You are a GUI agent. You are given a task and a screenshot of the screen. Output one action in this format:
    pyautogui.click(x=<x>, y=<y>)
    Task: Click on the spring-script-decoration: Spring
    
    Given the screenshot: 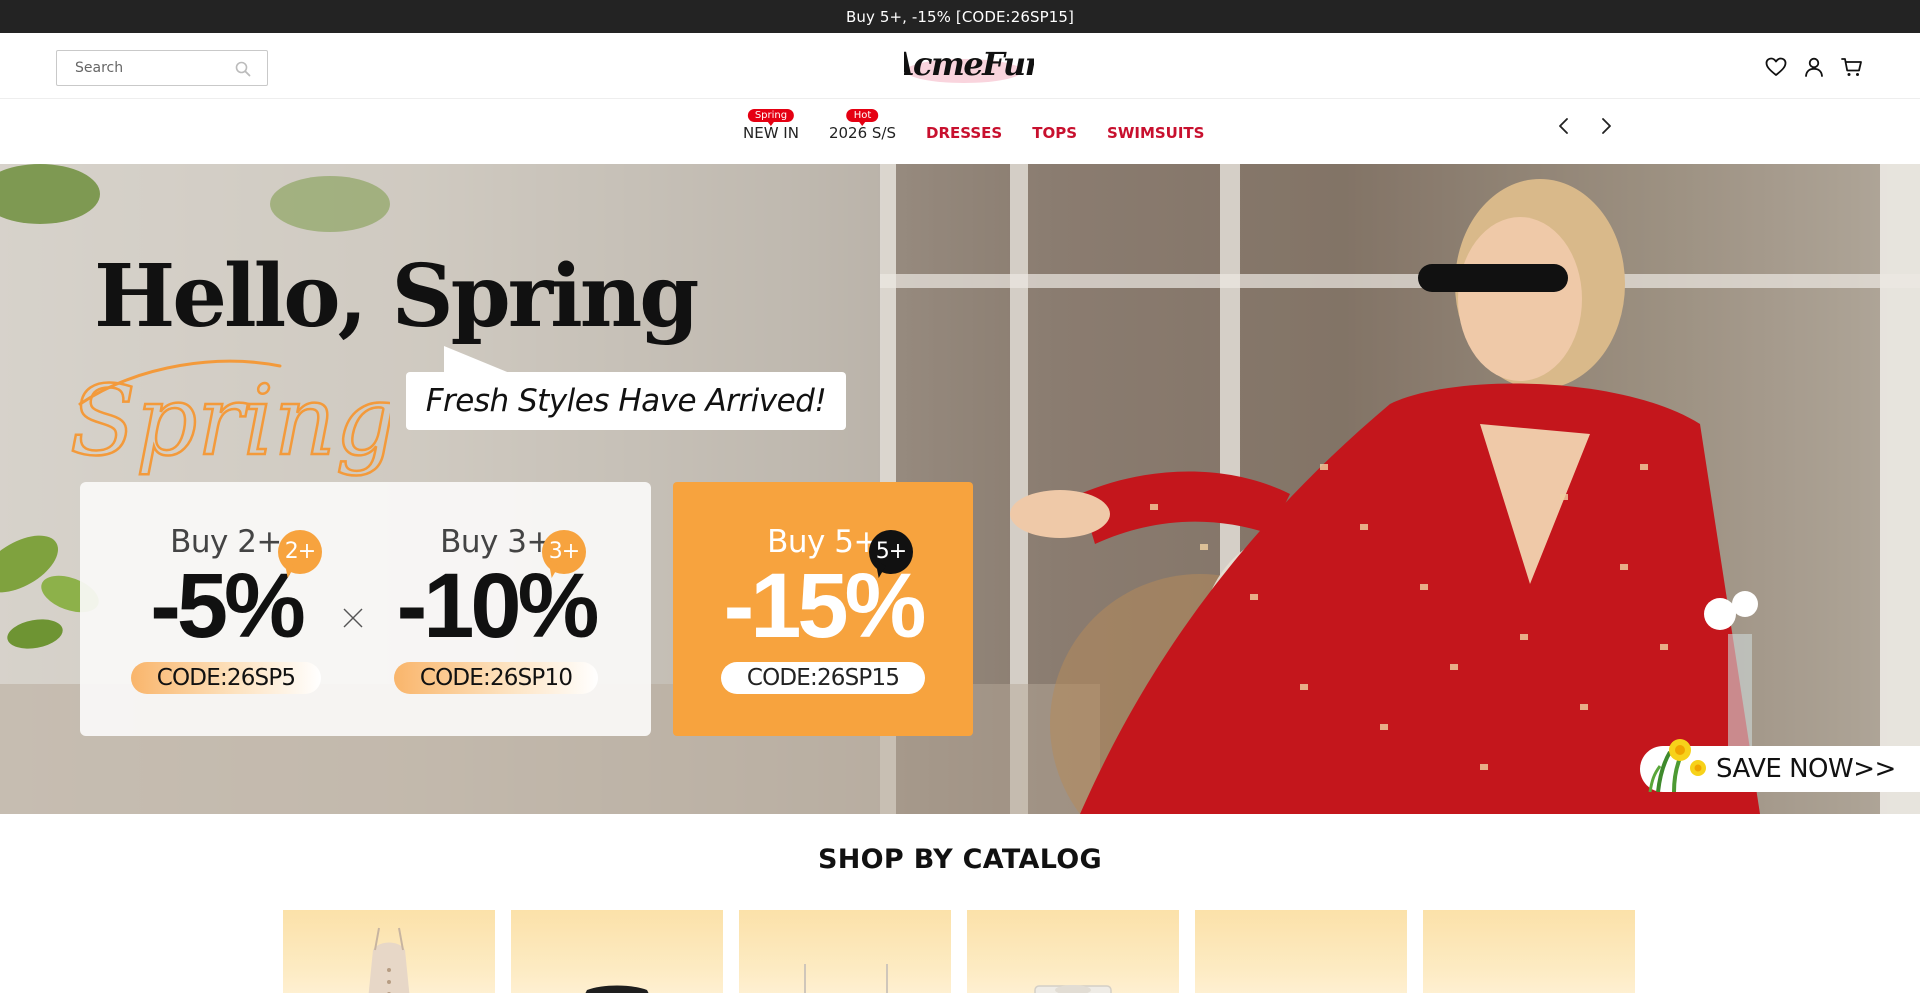 What is the action you would take?
    pyautogui.click(x=229, y=418)
    